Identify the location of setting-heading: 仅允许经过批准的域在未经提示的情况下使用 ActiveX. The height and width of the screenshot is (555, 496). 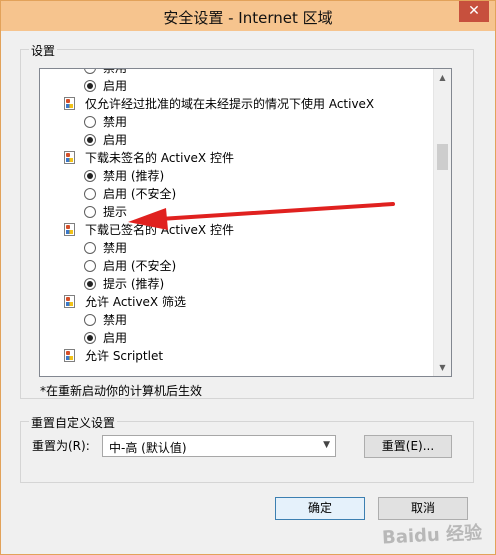
(237, 104).